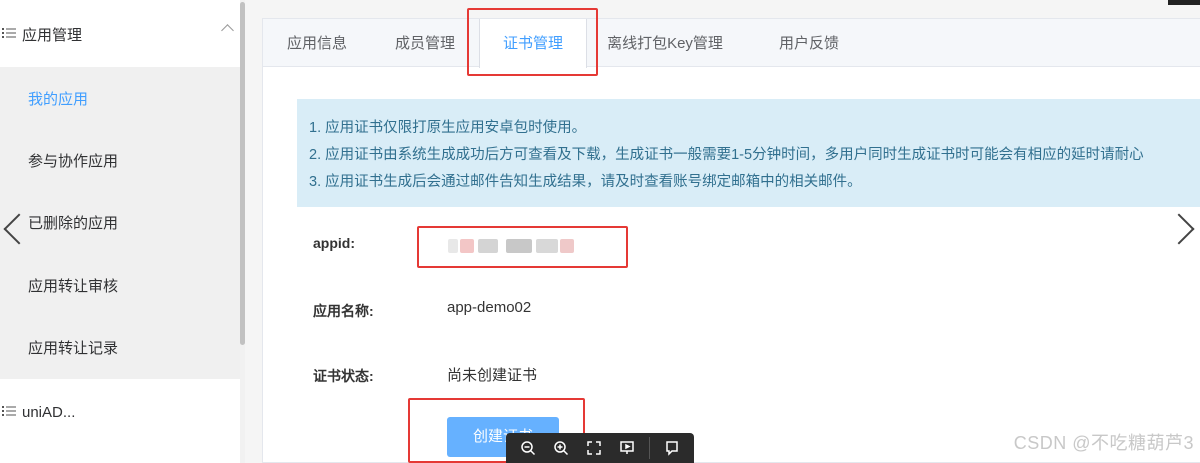  What do you see at coordinates (489, 307) in the screenshot?
I see `app-name-value: app-demo02` at bounding box center [489, 307].